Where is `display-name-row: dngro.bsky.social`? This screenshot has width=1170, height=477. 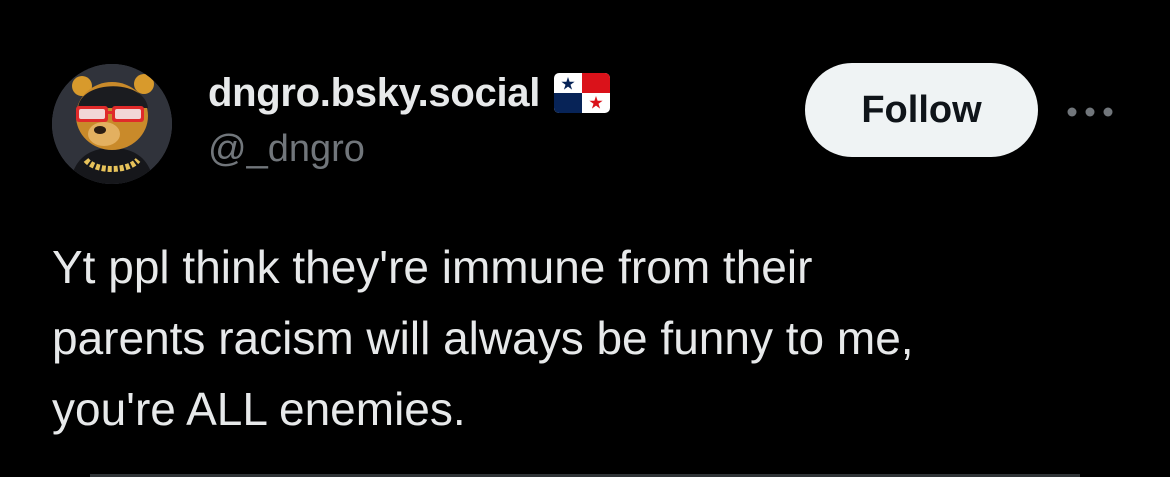 display-name-row: dngro.bsky.social is located at coordinates (409, 93).